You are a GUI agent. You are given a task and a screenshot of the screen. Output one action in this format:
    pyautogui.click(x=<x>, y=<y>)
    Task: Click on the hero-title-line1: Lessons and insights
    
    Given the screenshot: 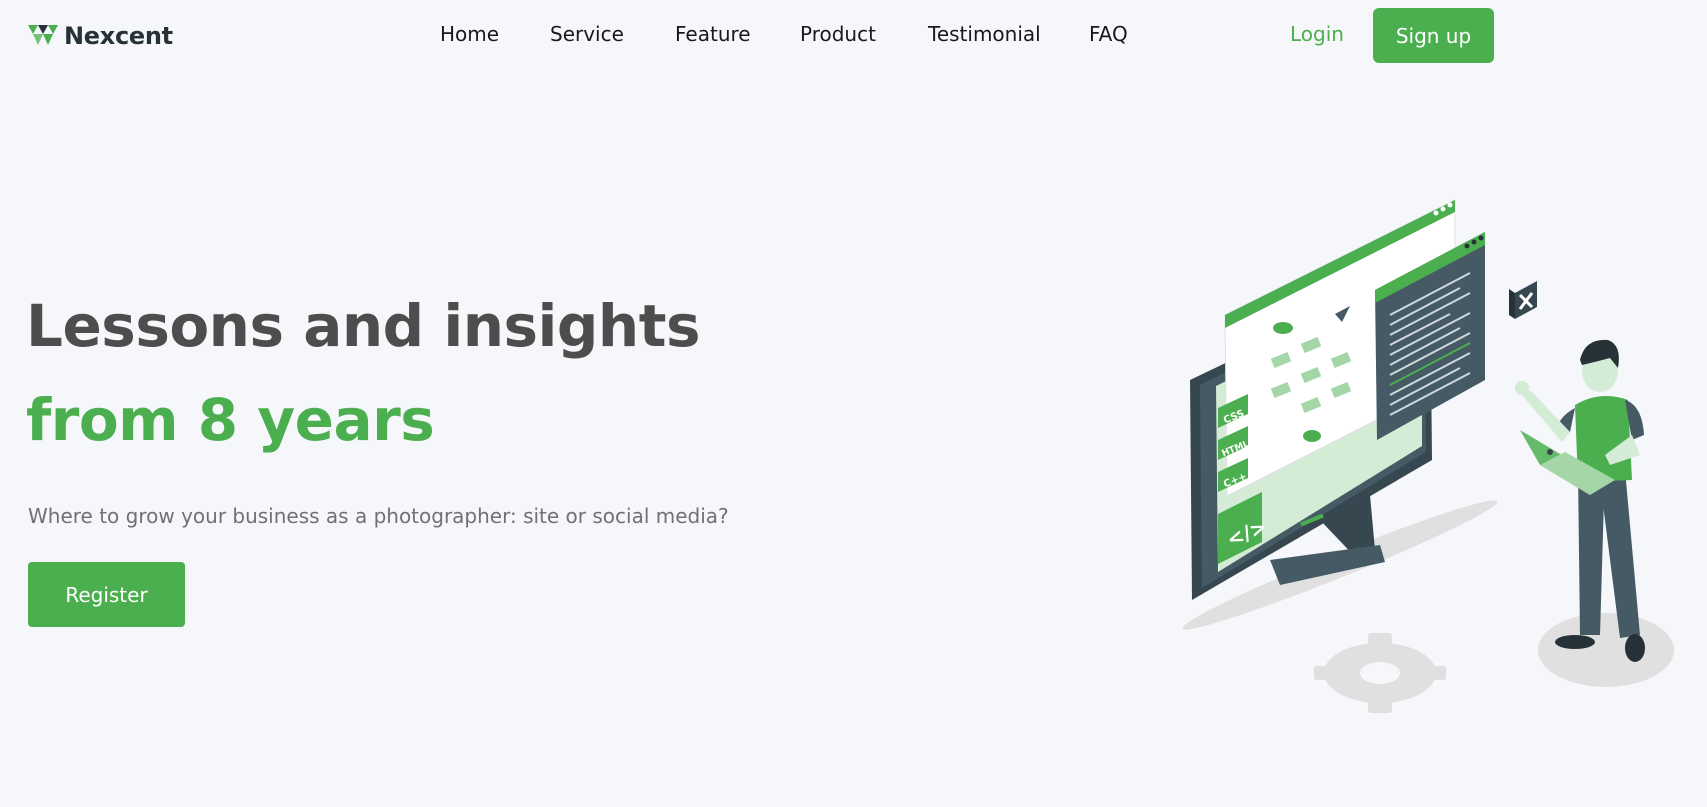 What is the action you would take?
    pyautogui.click(x=363, y=326)
    